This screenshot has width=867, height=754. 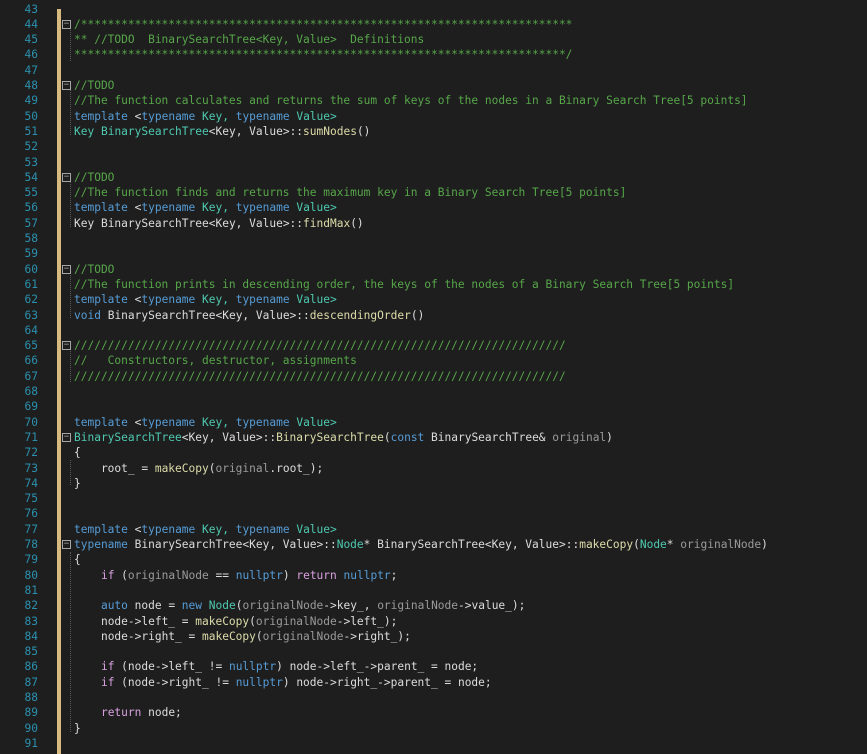 What do you see at coordinates (377, 667) in the screenshot?
I see `code-token: ) node->left_->parent_ = node;` at bounding box center [377, 667].